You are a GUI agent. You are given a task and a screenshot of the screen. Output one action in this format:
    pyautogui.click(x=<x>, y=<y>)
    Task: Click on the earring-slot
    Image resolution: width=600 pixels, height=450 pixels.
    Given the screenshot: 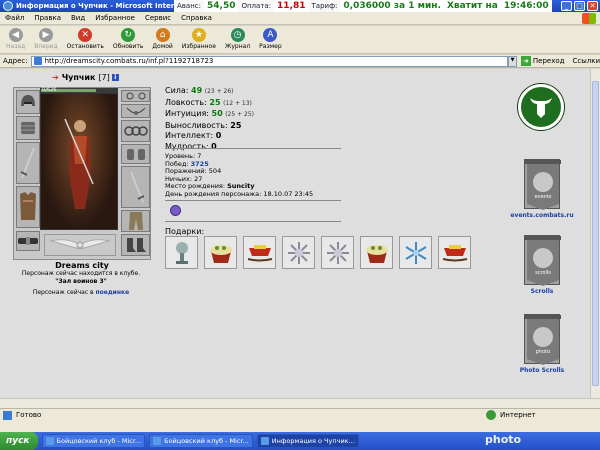 What is the action you would take?
    pyautogui.click(x=135, y=96)
    